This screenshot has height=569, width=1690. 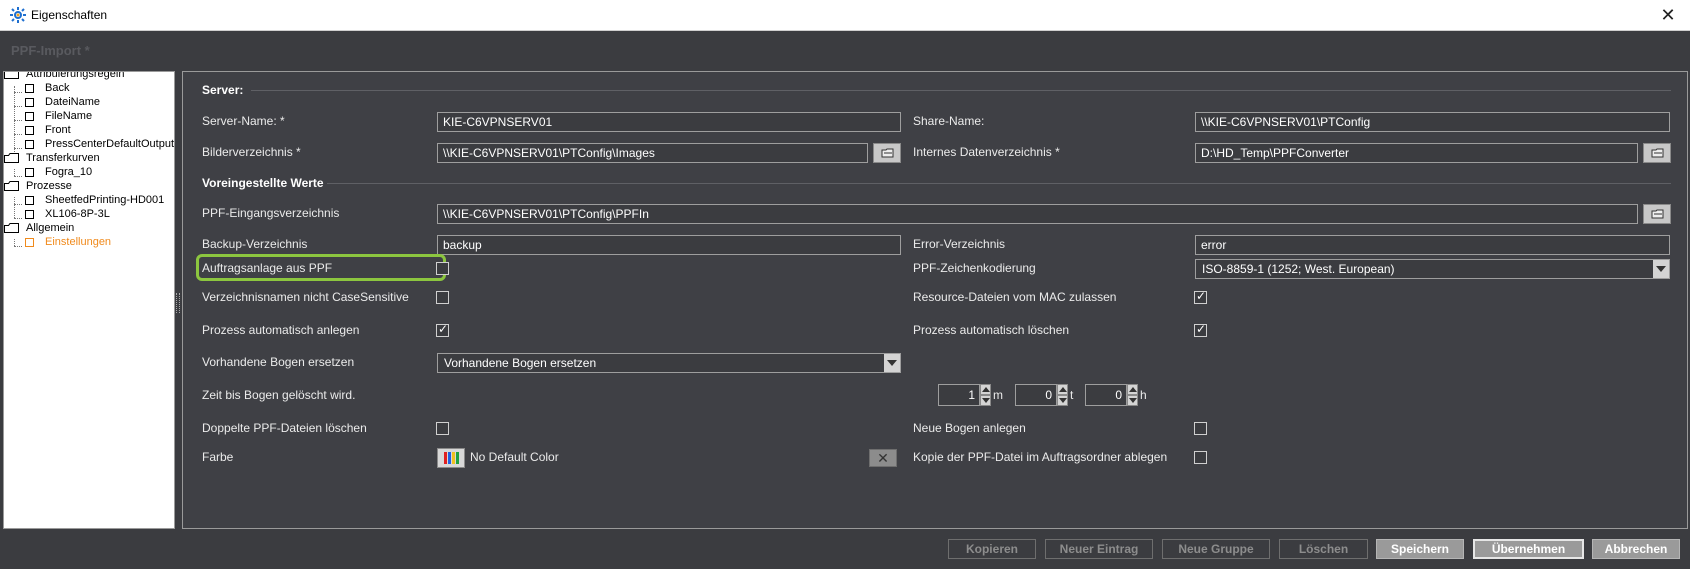 What do you see at coordinates (63, 158) in the screenshot?
I see `tree-item-label: Transferkurven` at bounding box center [63, 158].